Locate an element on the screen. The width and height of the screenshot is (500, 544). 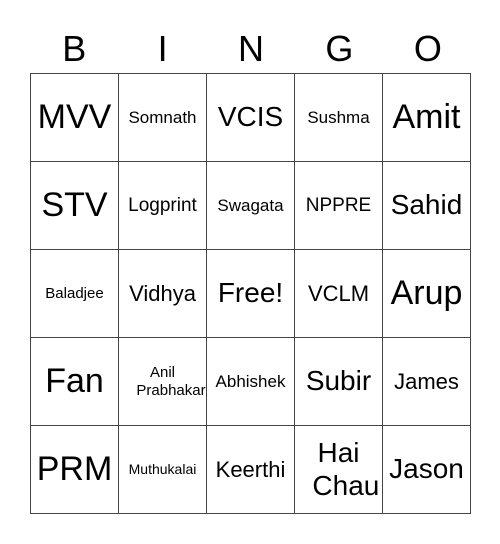
cell-label: Swagata is located at coordinates (250, 205).